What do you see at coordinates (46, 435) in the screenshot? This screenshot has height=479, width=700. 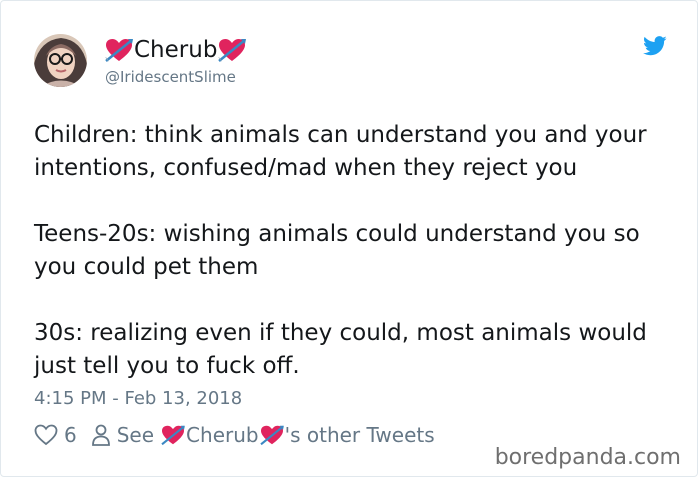 I see `heart-outline-icon` at bounding box center [46, 435].